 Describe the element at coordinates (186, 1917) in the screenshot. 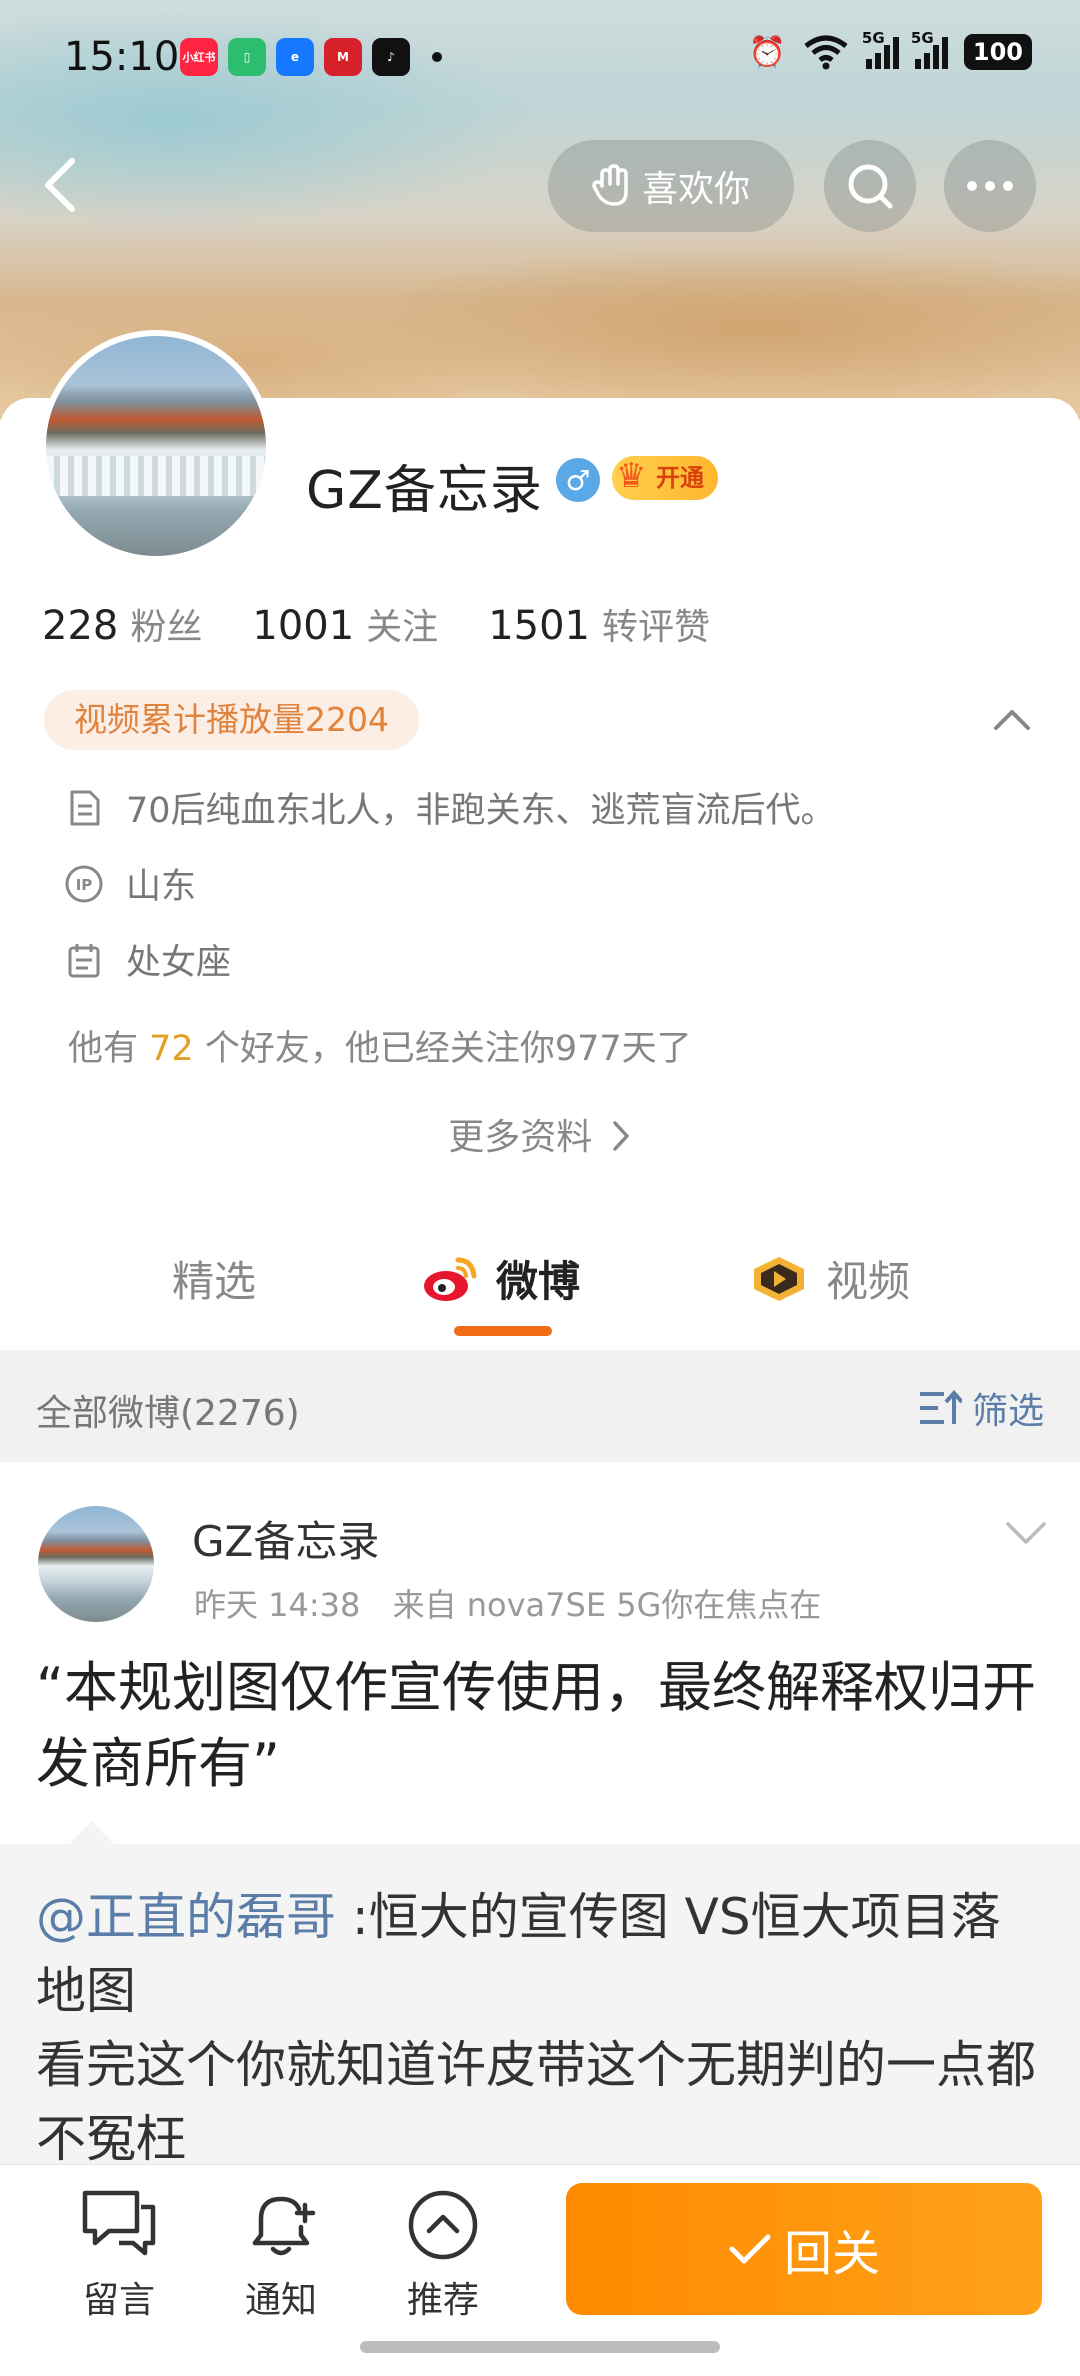

I see `repost-mention-link: @正直的磊哥` at that location.